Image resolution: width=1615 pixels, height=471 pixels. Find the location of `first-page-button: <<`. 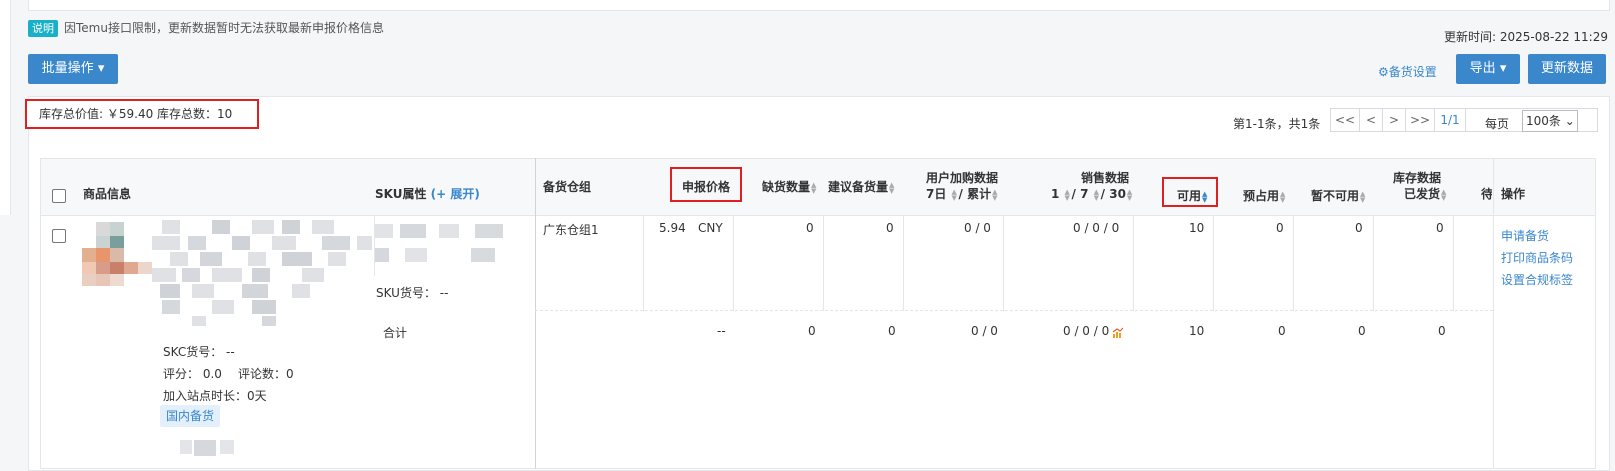

first-page-button: << is located at coordinates (1345, 120).